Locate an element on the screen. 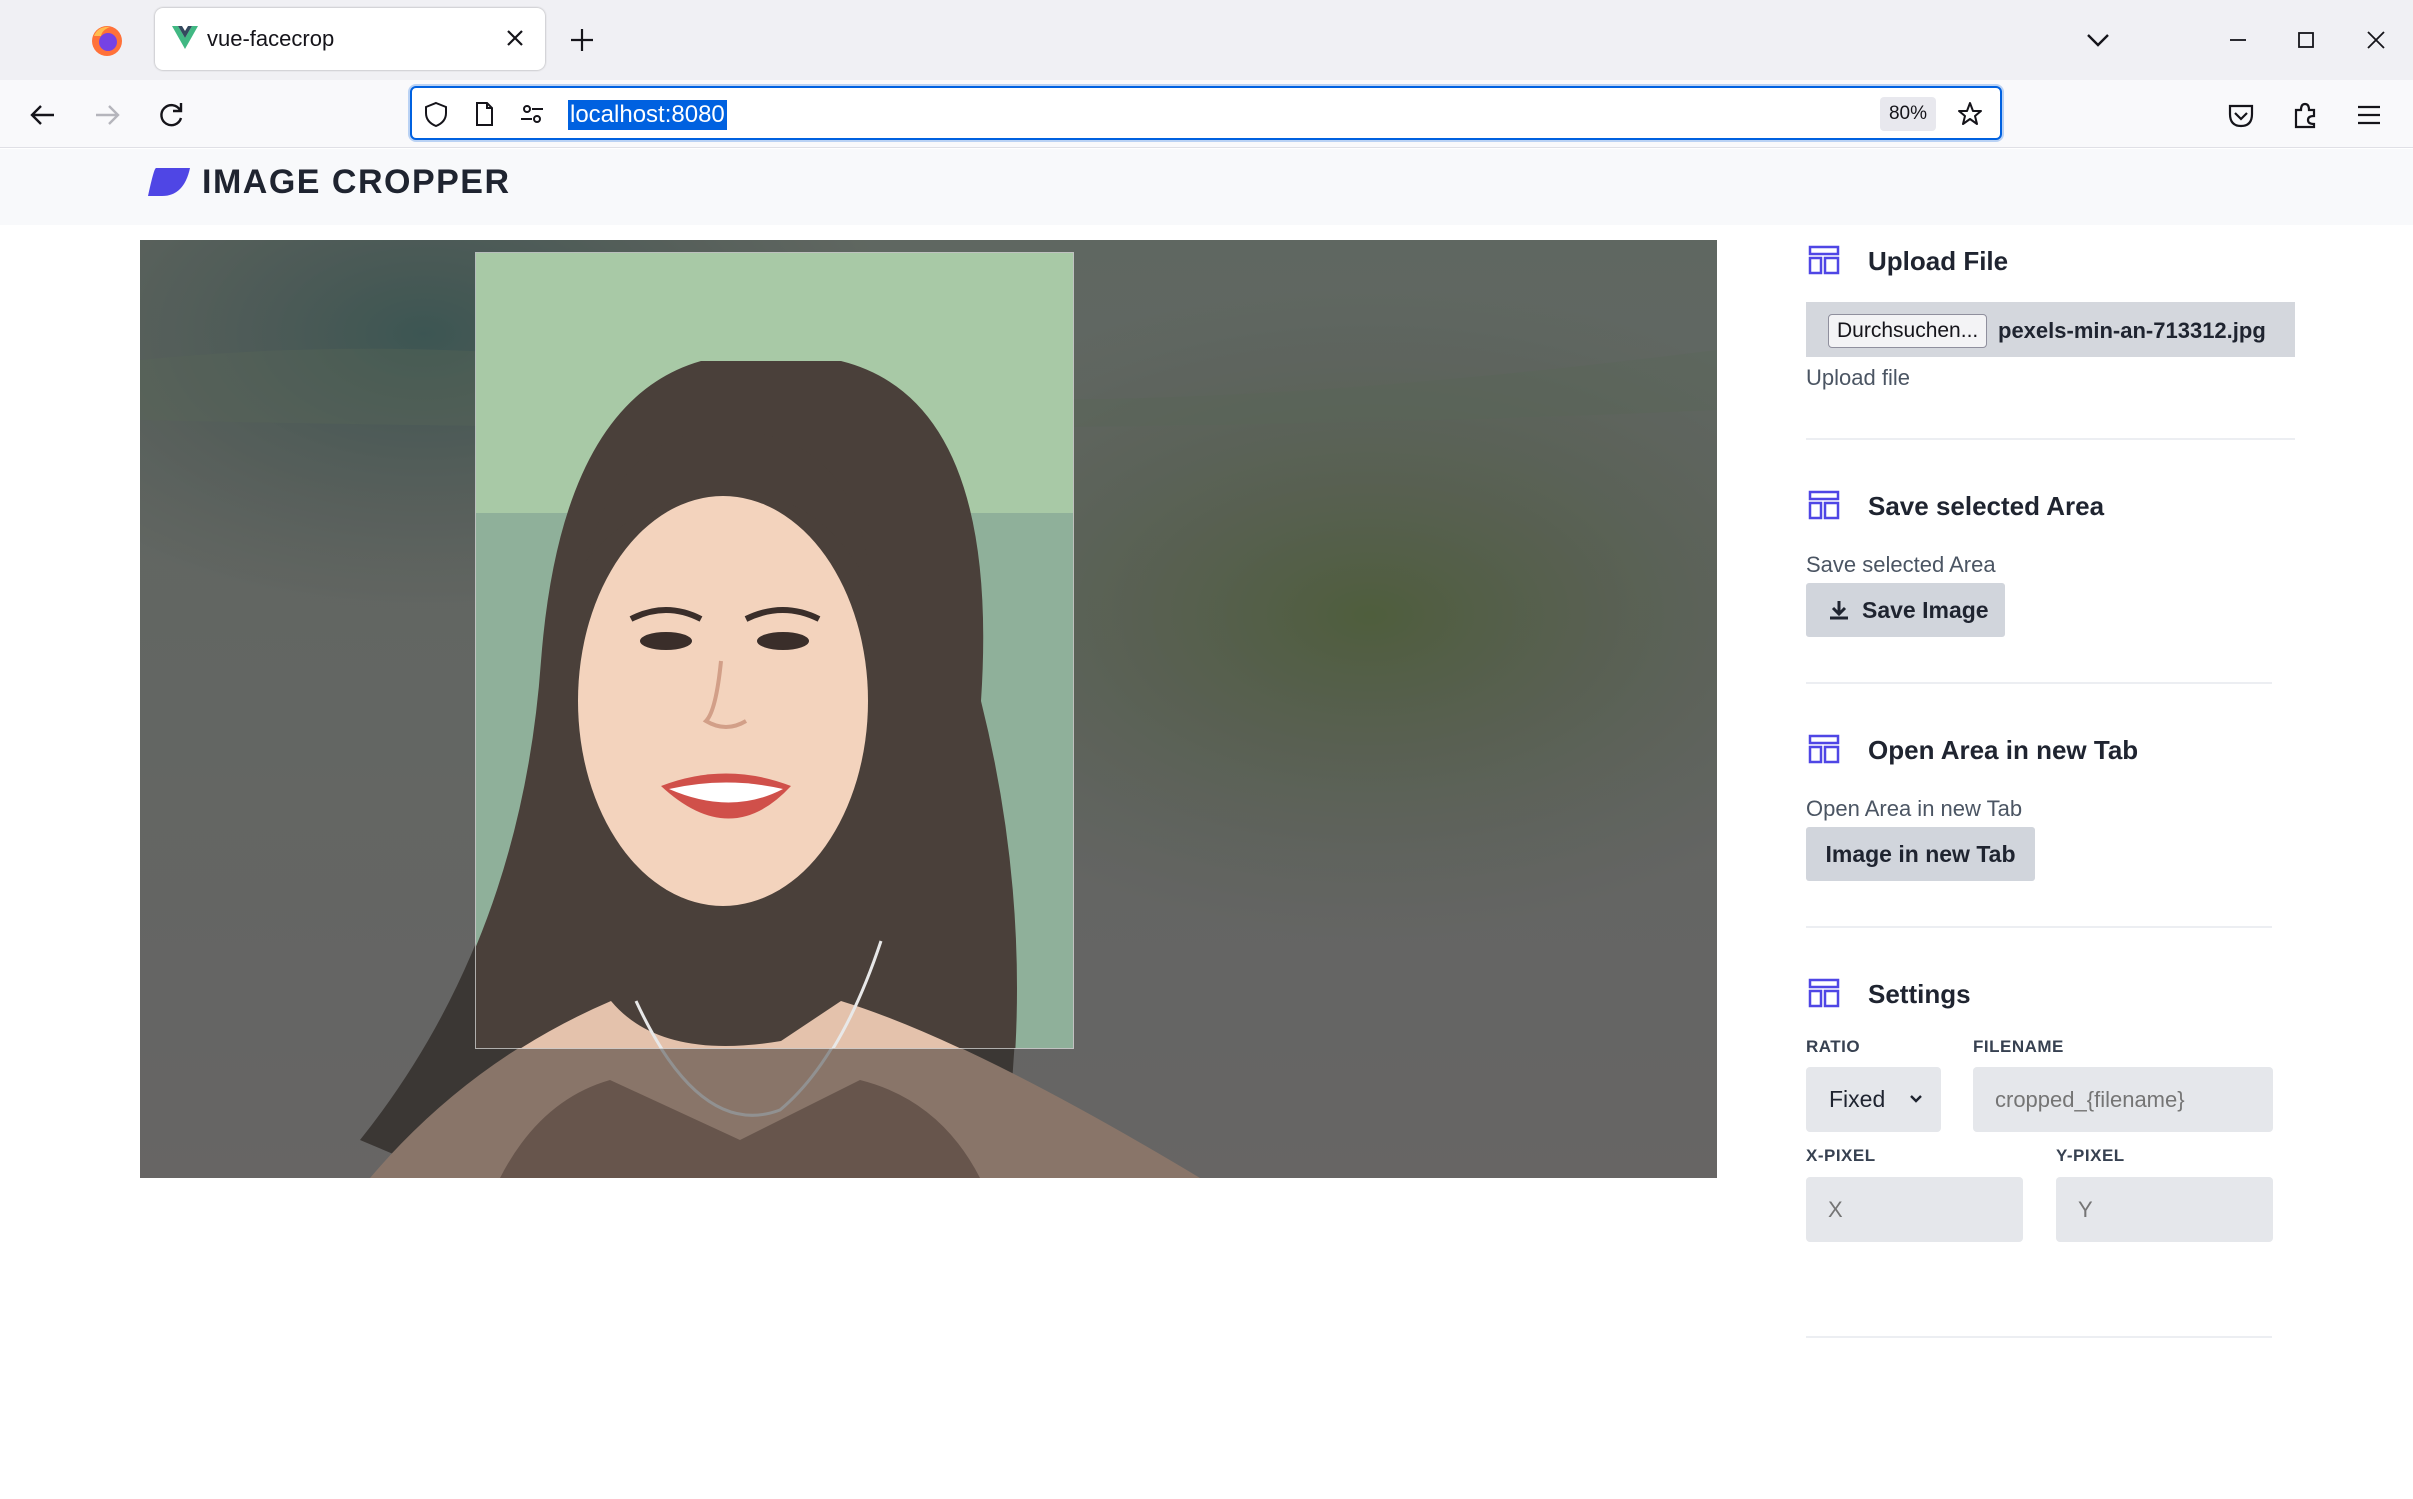 Image resolution: width=2413 pixels, height=1499 pixels. browser-tab-bar: vue-facecrop is located at coordinates (1206, 40).